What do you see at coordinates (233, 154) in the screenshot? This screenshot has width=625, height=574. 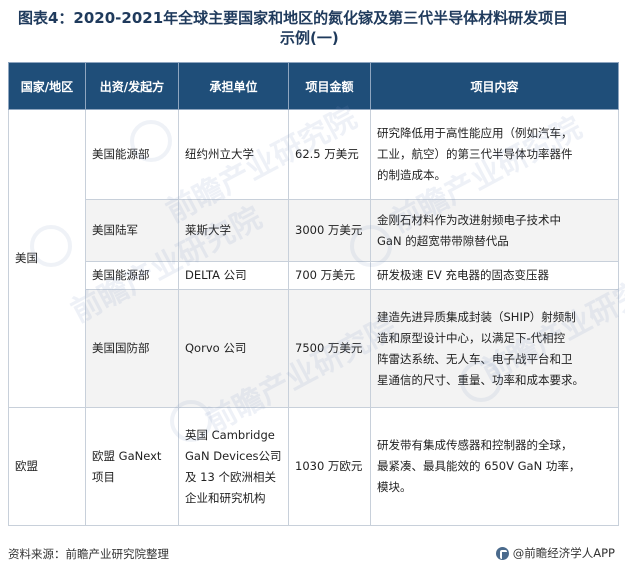 I see `unit-cell: 纽约州立大学` at bounding box center [233, 154].